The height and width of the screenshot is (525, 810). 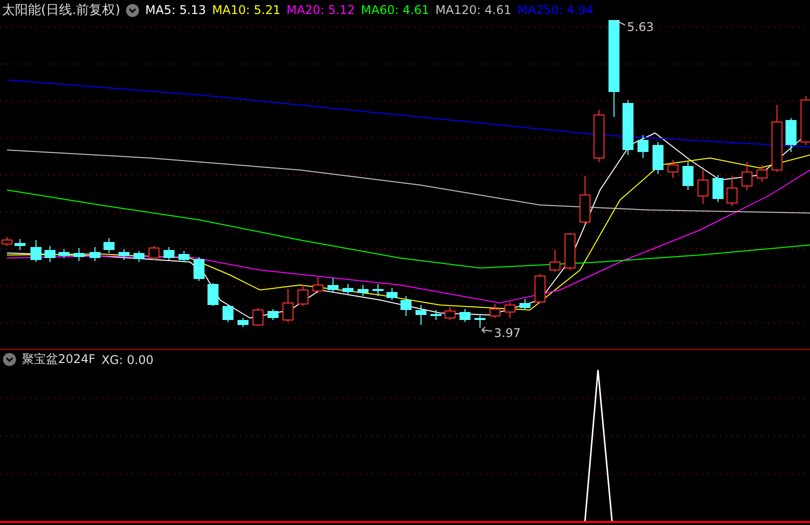 What do you see at coordinates (555, 10) in the screenshot?
I see `moving-average-reading: MA250: 4.94` at bounding box center [555, 10].